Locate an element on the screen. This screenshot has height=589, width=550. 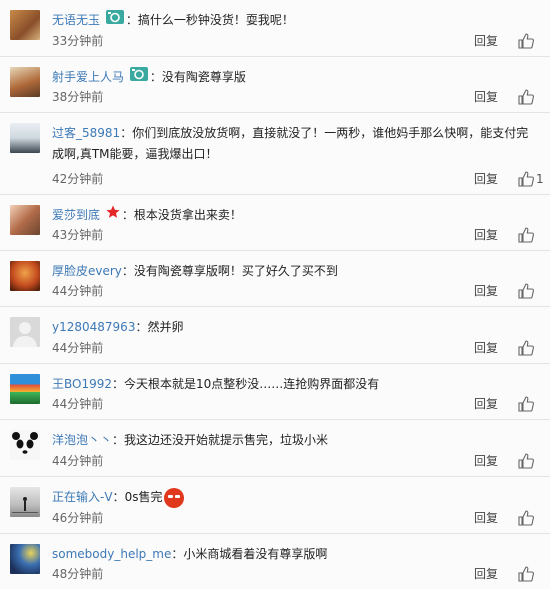
comment-body: somebody_help_me：小米商城看着没有尊享版啊 is located at coordinates (291, 554).